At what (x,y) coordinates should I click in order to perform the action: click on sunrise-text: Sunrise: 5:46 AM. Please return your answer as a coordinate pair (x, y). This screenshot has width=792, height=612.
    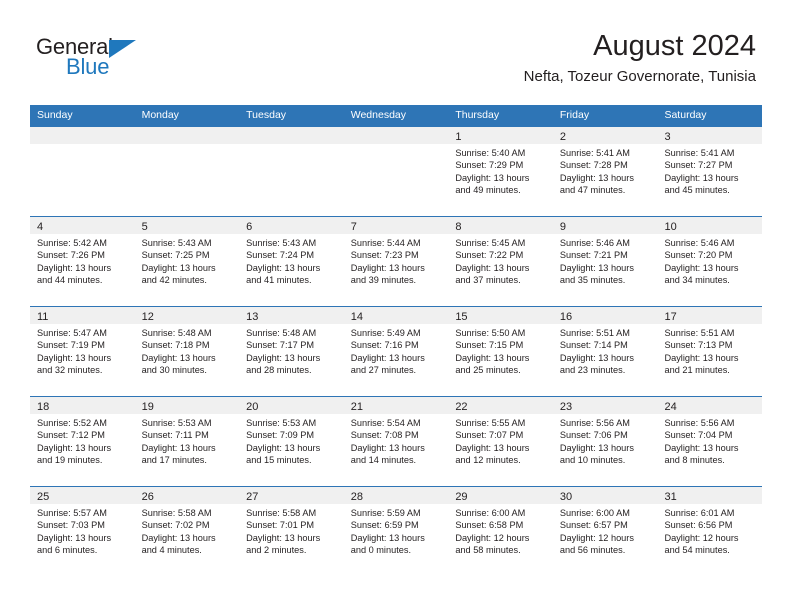
    Looking at the image, I should click on (699, 243).